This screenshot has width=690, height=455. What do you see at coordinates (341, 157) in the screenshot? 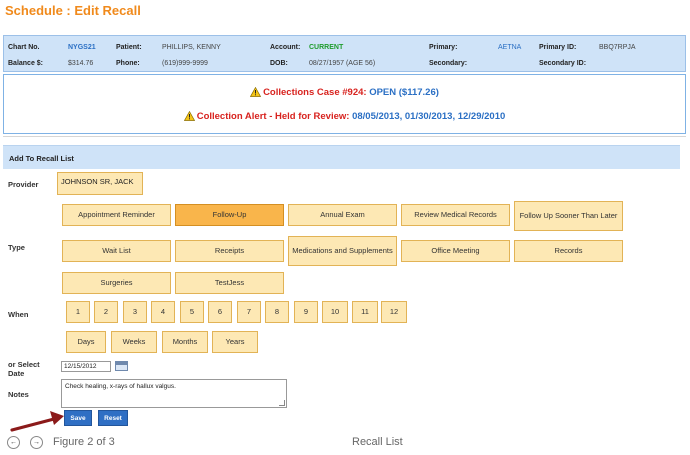
I see `recall-section-header: Add To Recall List` at bounding box center [341, 157].